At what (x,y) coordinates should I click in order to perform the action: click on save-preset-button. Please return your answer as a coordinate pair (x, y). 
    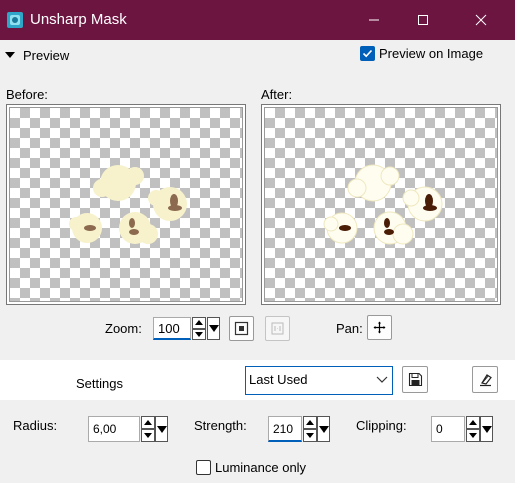
    Looking at the image, I should click on (415, 379).